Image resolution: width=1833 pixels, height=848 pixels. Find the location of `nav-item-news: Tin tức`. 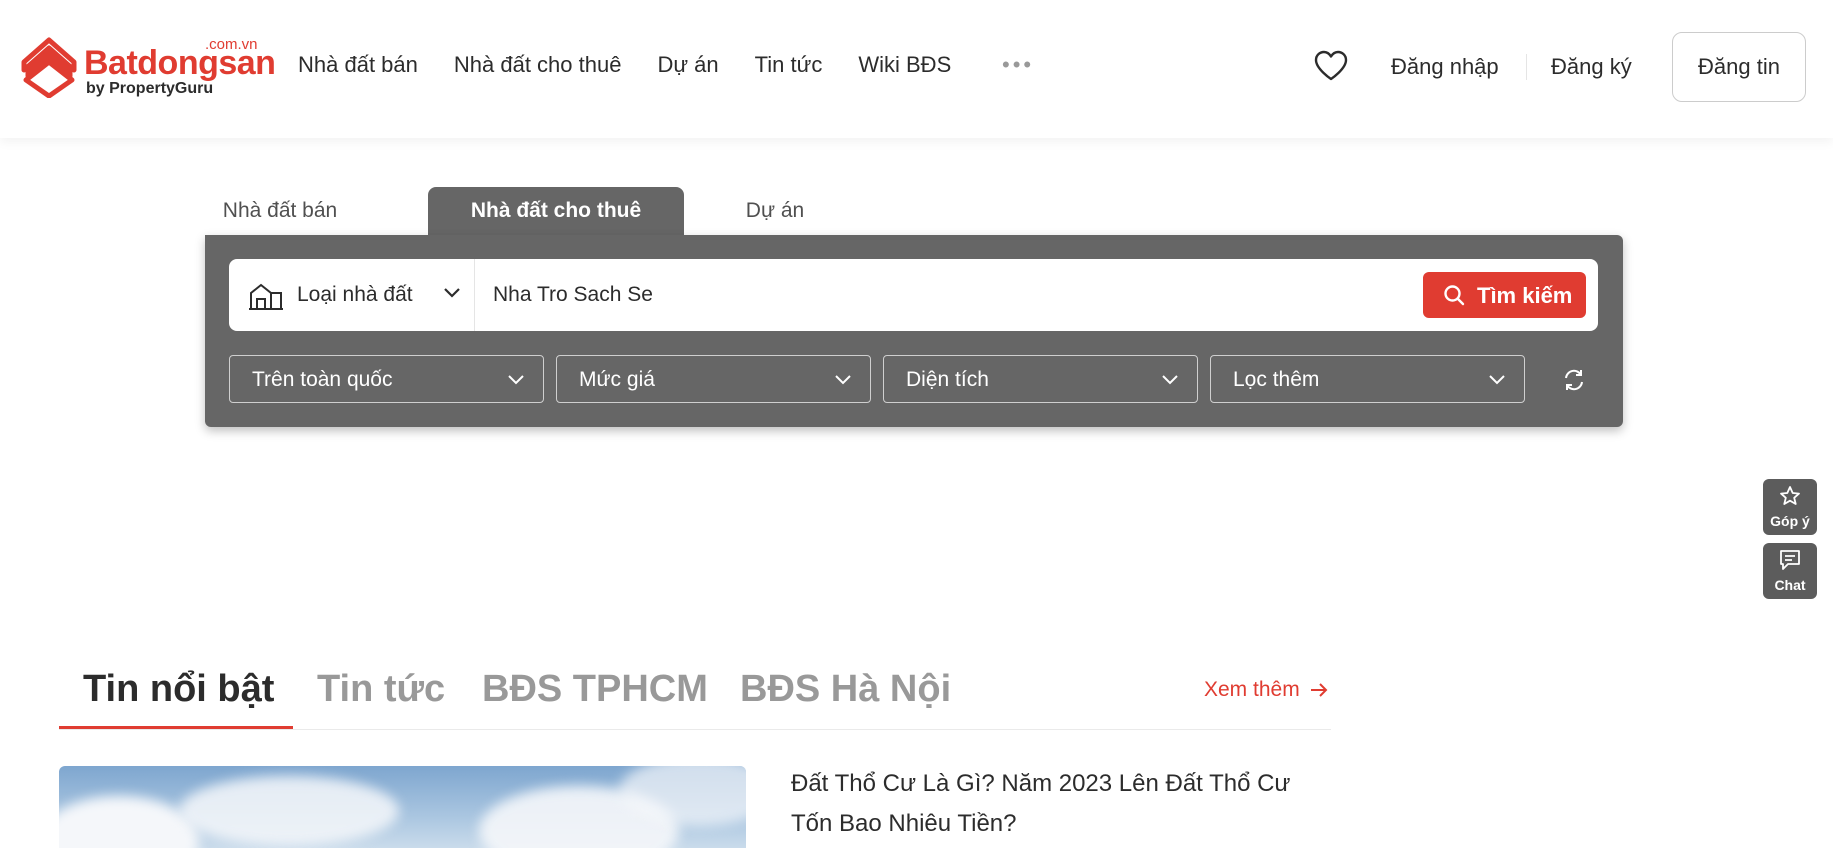

nav-item-news: Tin tức is located at coordinates (789, 65).